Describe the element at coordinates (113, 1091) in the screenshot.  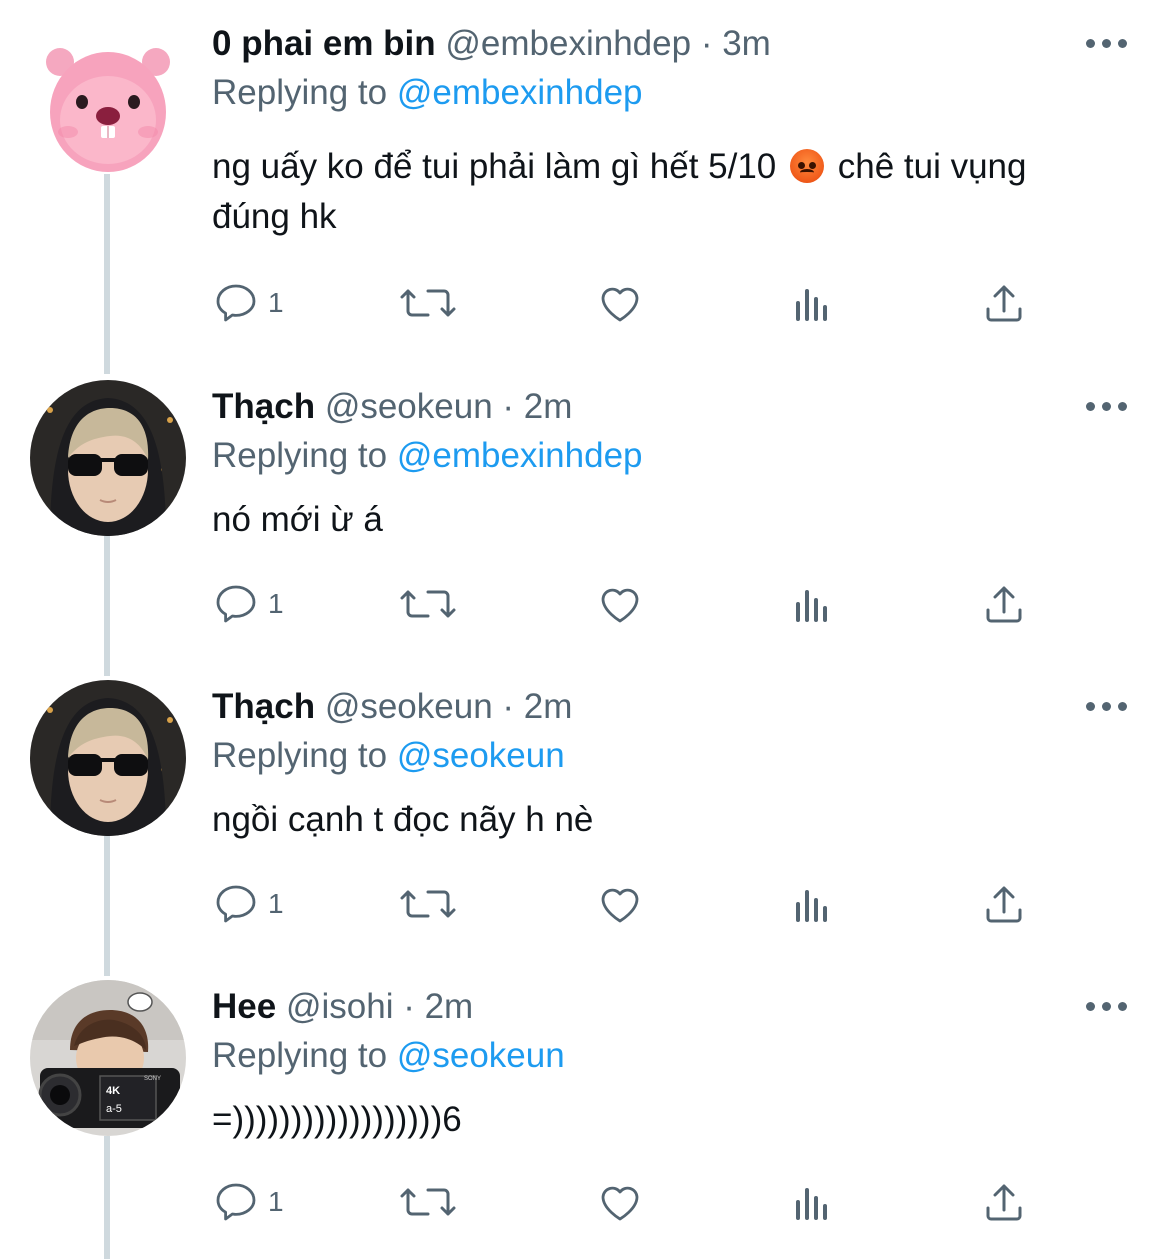
I see `camera-res-label: 4K` at that location.